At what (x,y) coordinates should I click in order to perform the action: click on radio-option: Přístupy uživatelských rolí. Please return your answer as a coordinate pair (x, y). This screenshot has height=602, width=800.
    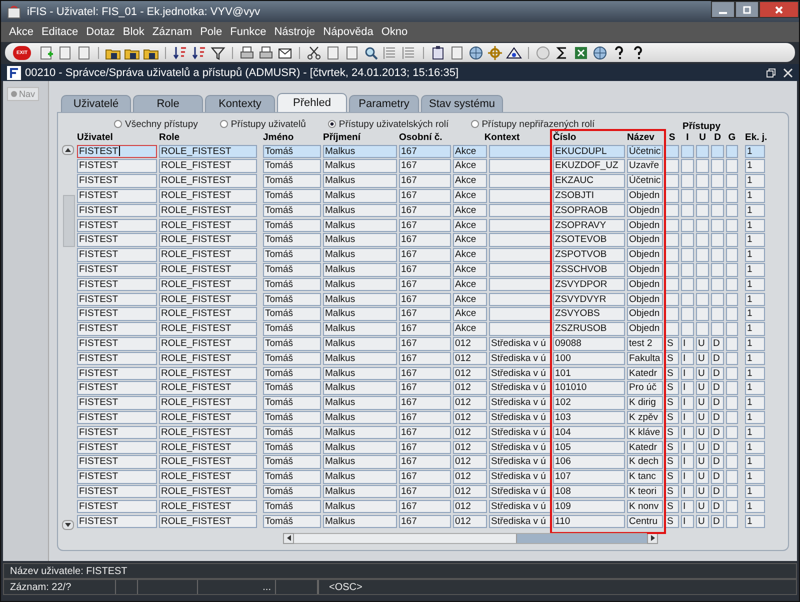
    Looking at the image, I should click on (388, 124).